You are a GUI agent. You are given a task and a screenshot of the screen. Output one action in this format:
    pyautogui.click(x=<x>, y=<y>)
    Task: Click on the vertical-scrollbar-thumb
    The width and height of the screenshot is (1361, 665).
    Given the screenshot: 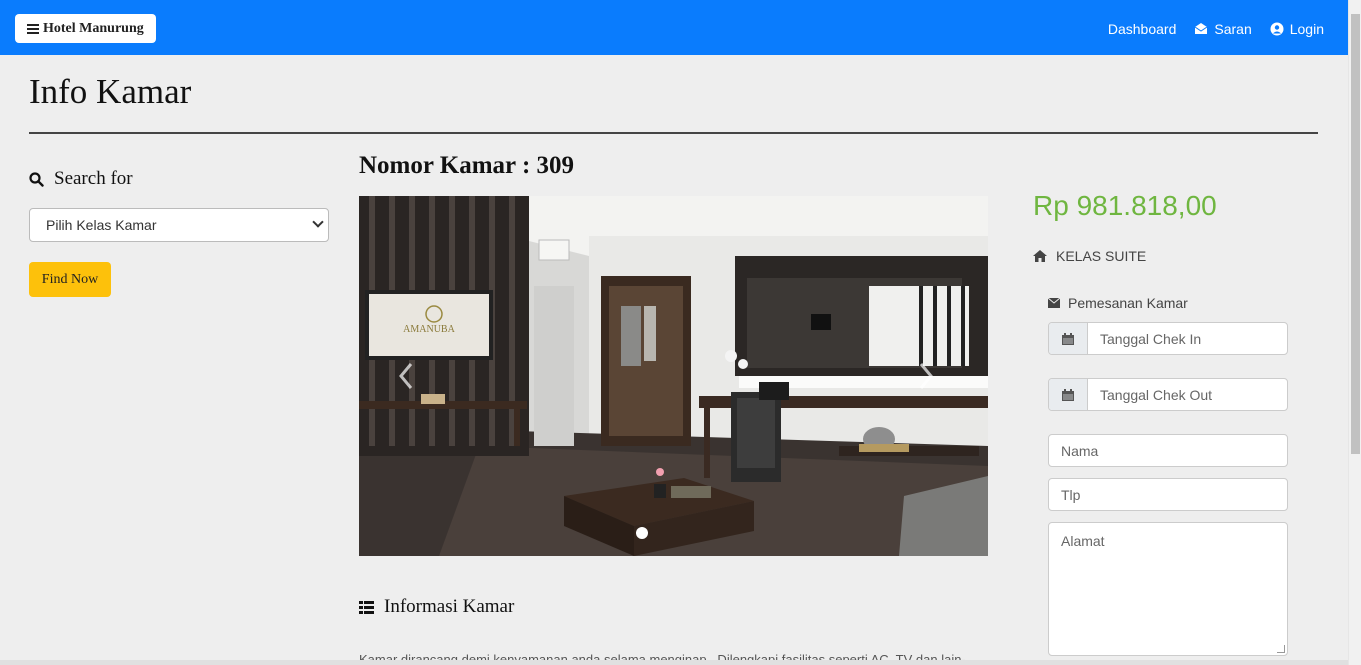 What is the action you would take?
    pyautogui.click(x=1355, y=234)
    